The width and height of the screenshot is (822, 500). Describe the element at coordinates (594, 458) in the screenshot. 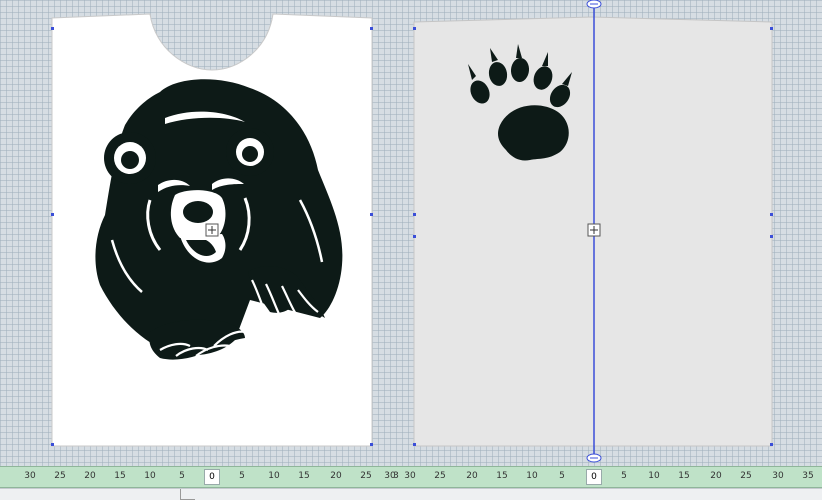

I see `guide-bottom-handle` at that location.